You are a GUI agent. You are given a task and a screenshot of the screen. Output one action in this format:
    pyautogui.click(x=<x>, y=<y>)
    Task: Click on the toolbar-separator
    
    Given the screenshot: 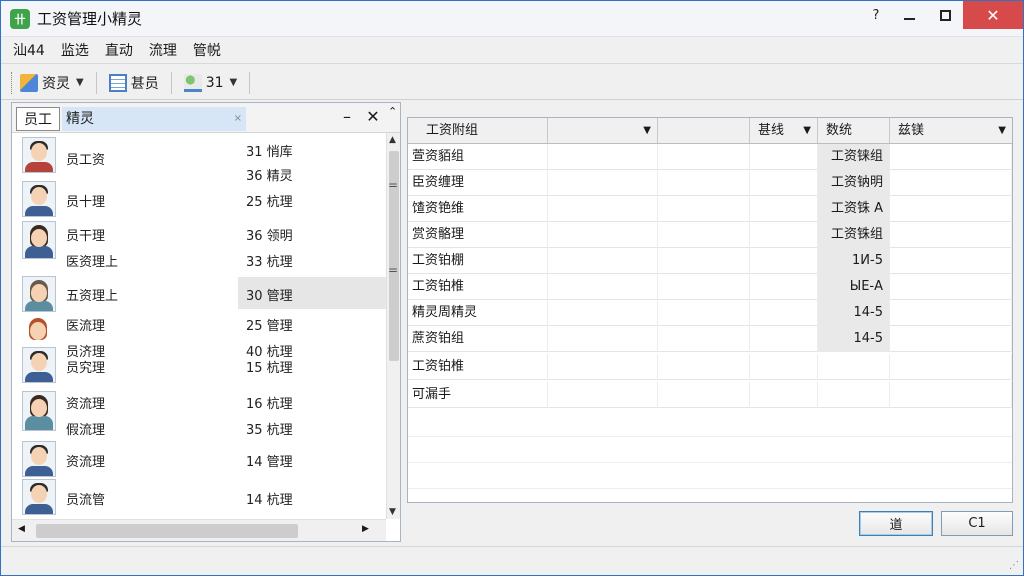 What is the action you would take?
    pyautogui.click(x=250, y=82)
    